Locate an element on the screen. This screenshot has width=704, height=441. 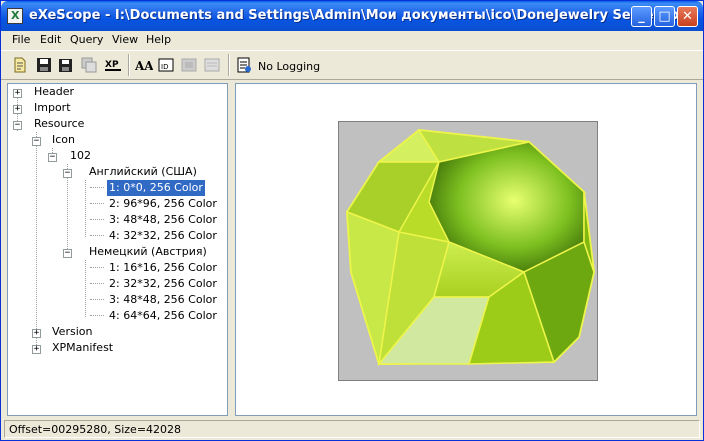
collapse-toggle-lang2: − is located at coordinates (67, 253).